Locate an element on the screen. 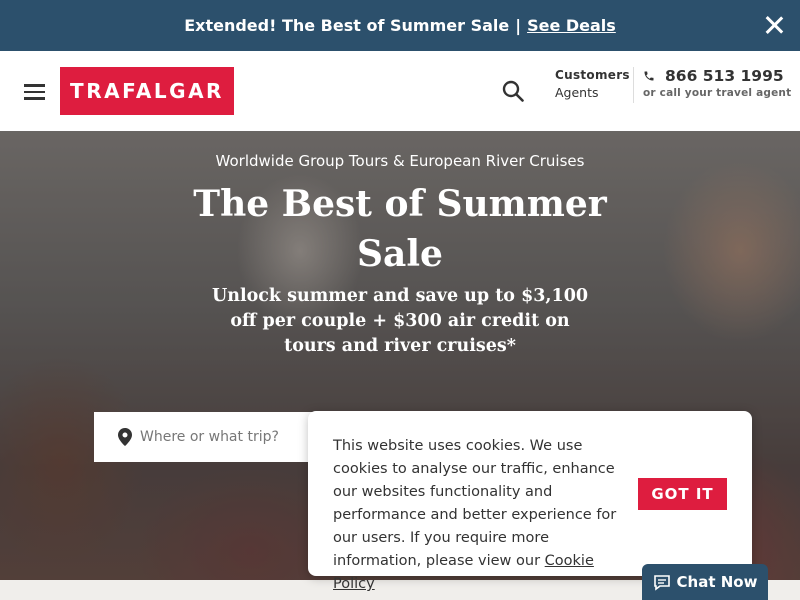 The width and height of the screenshot is (800, 600). promo-text: Extended! The Best of Summer Sale is located at coordinates (347, 25).